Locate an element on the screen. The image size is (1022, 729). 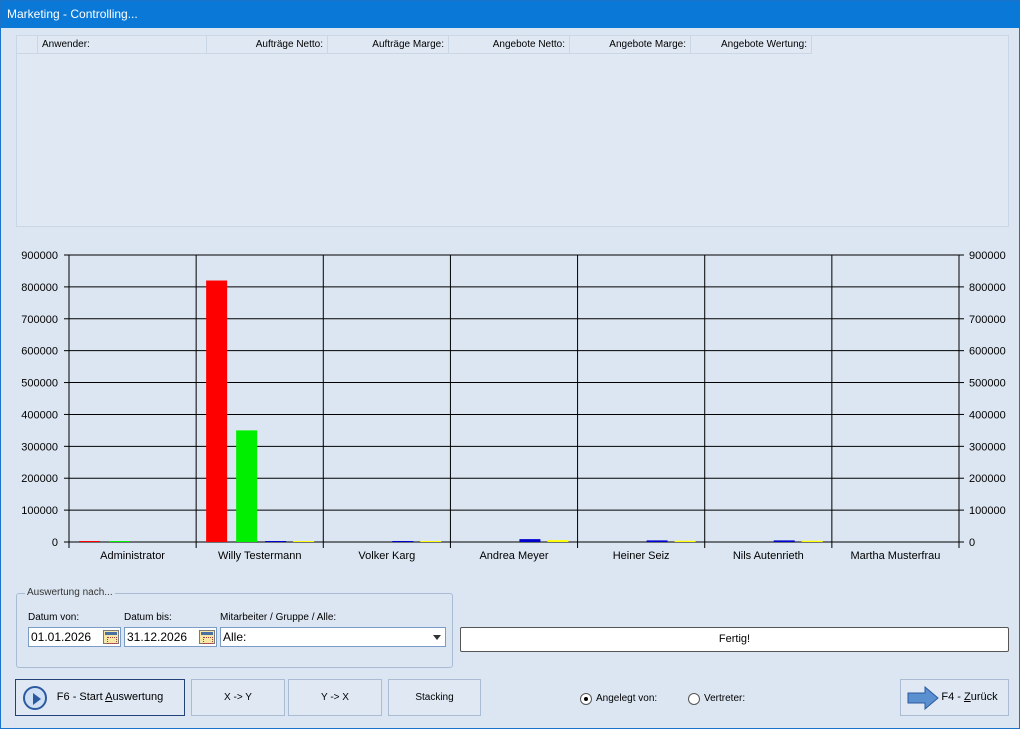
y-tick-label-left: 700000 is located at coordinates (39, 320).